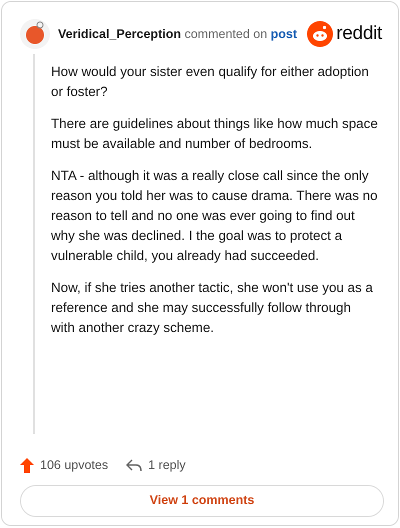 The image size is (400, 528). I want to click on avatar-icon, so click(35, 34).